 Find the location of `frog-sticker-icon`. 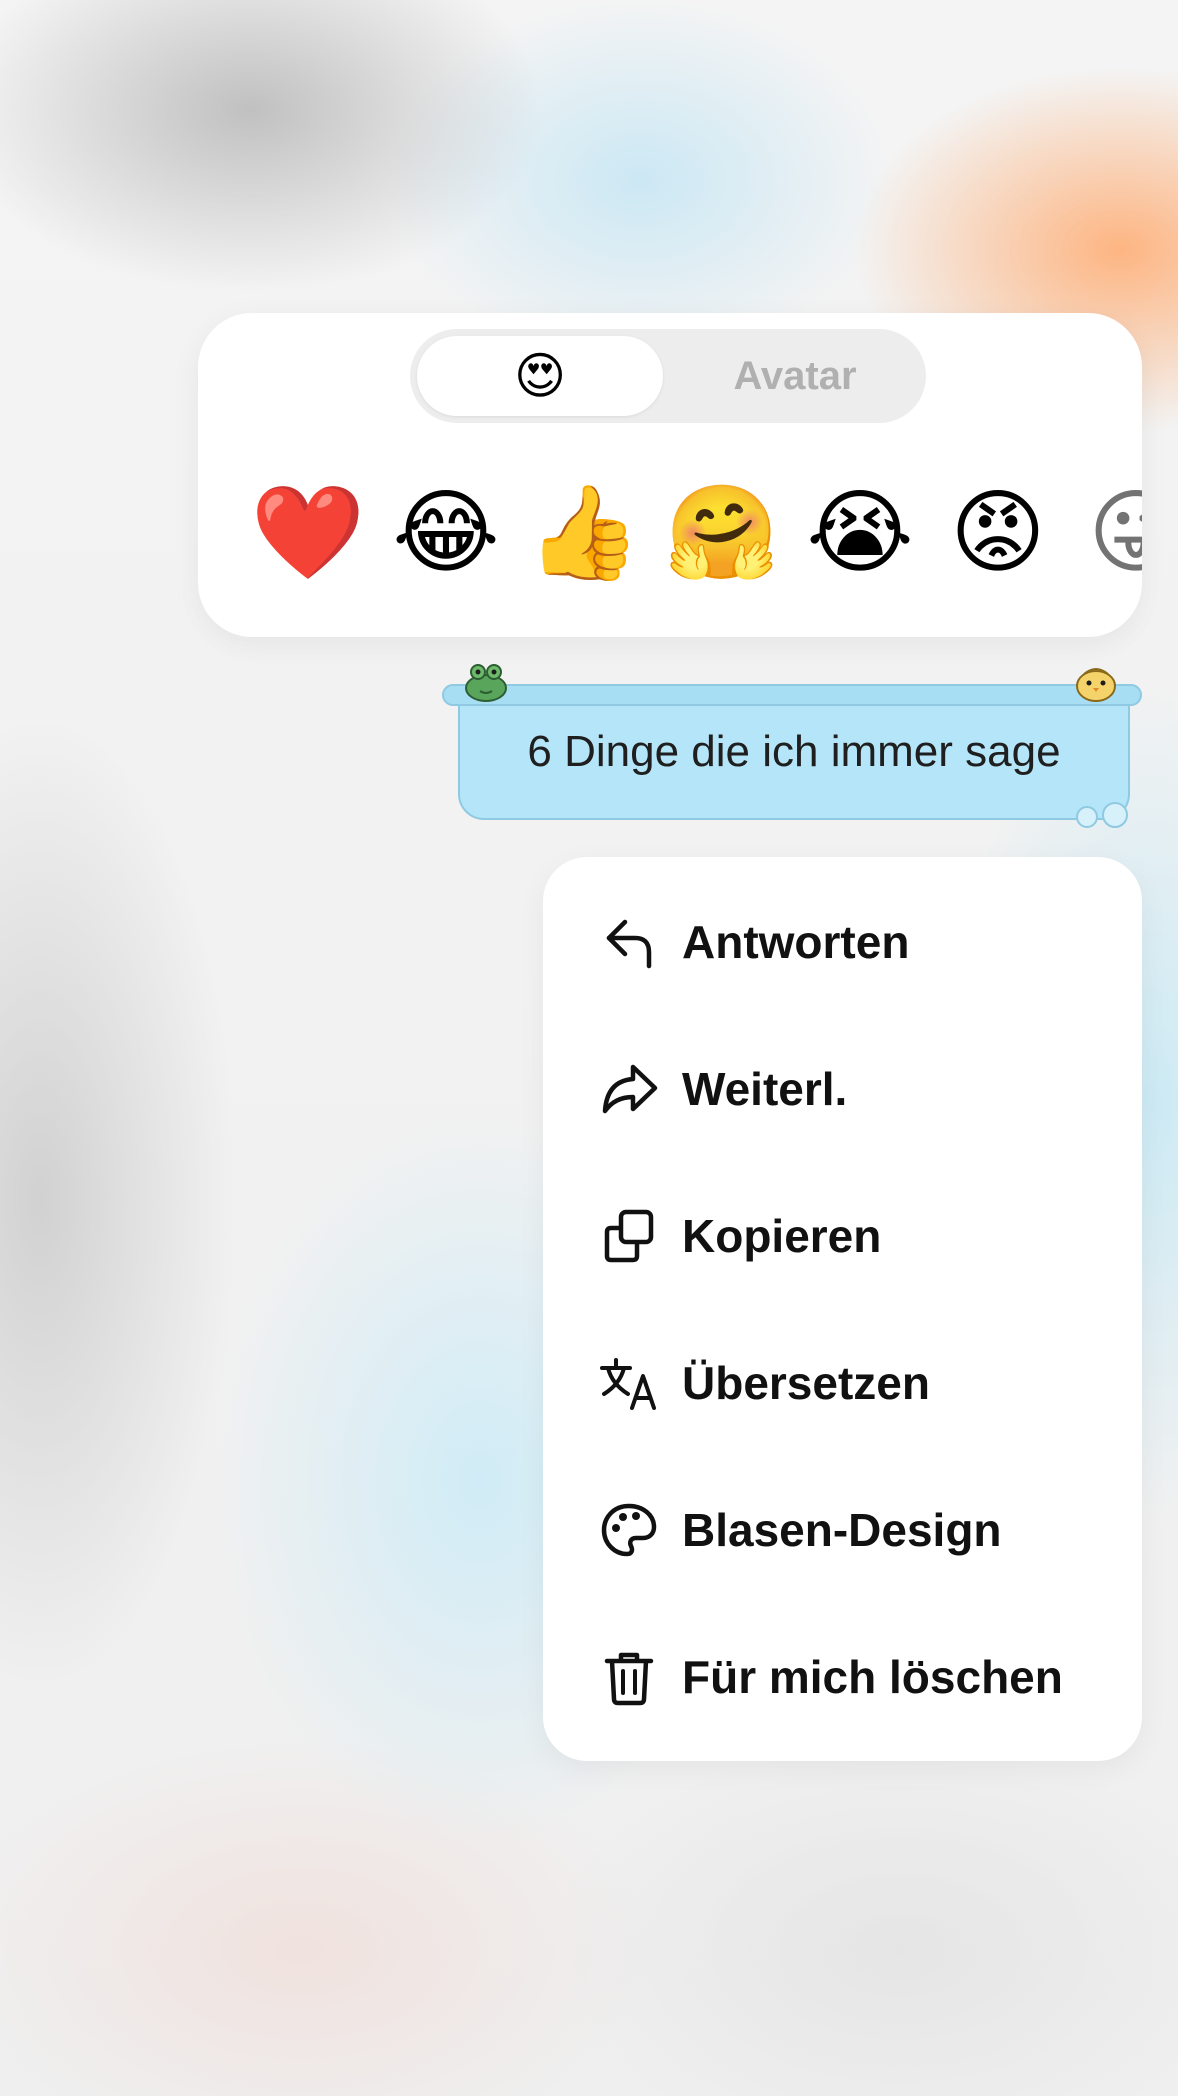

frog-sticker-icon is located at coordinates (486, 683).